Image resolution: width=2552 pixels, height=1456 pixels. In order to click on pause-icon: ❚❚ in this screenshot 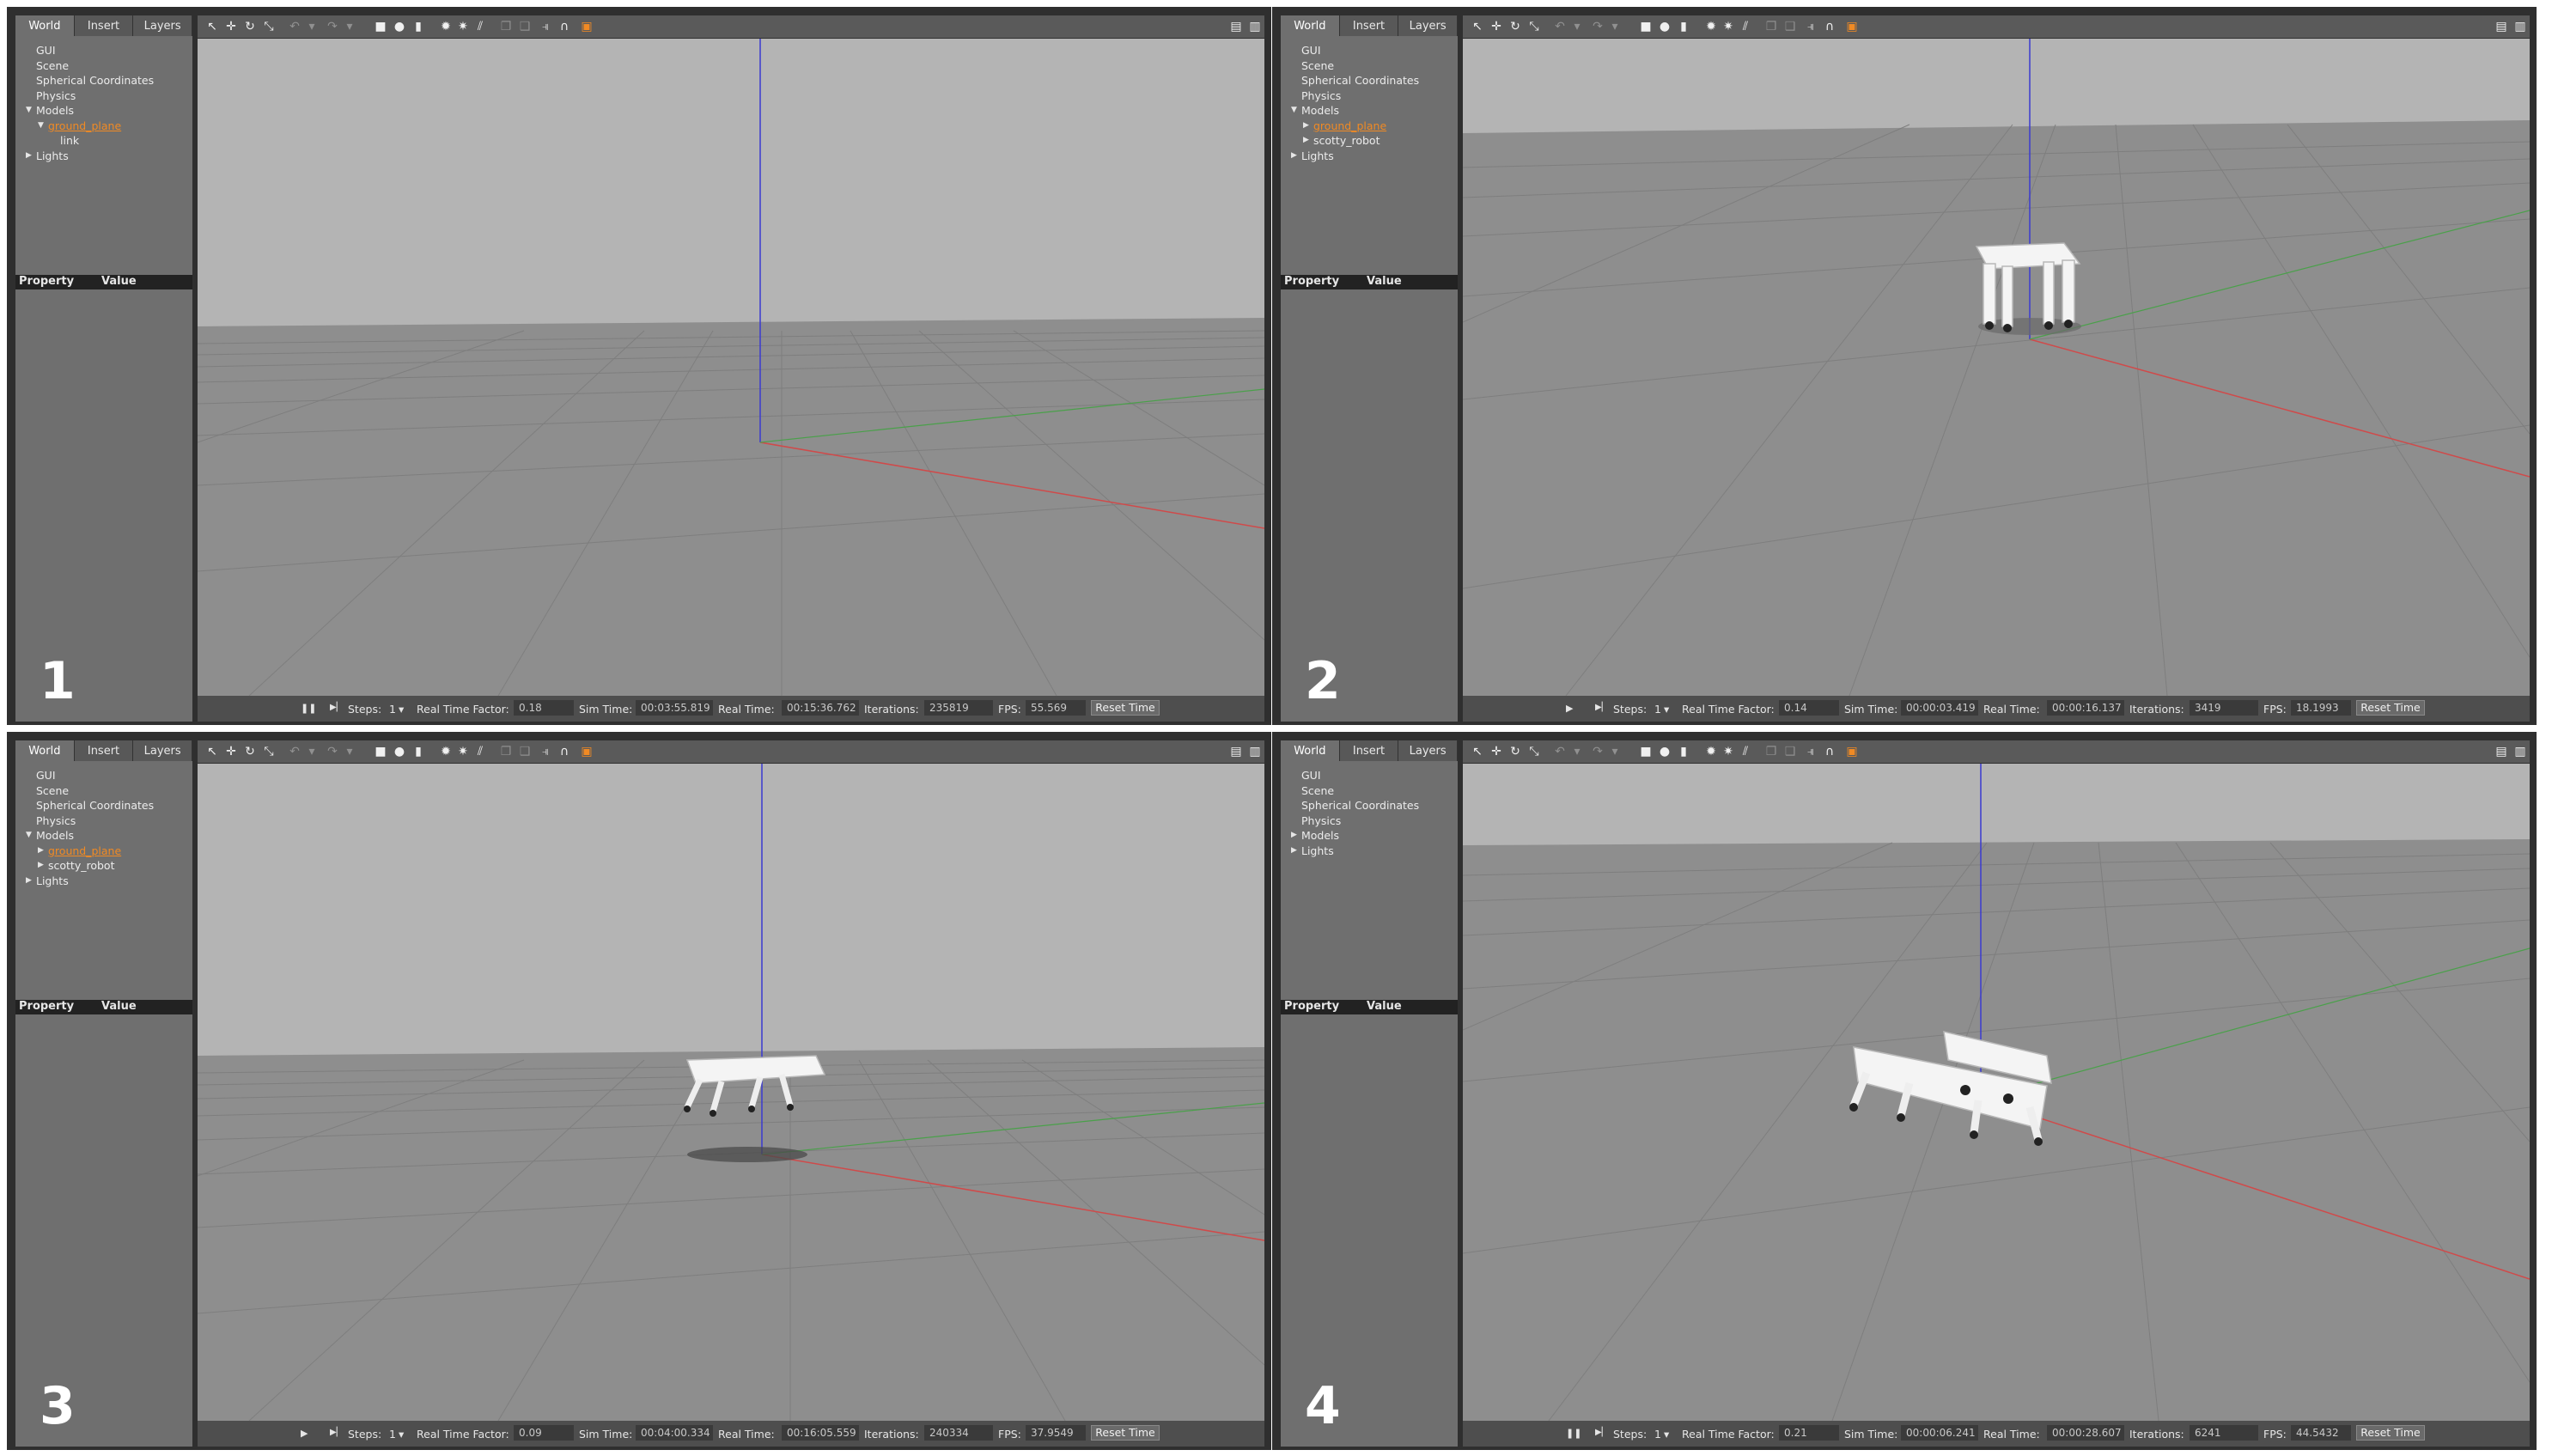, I will do `click(308, 709)`.